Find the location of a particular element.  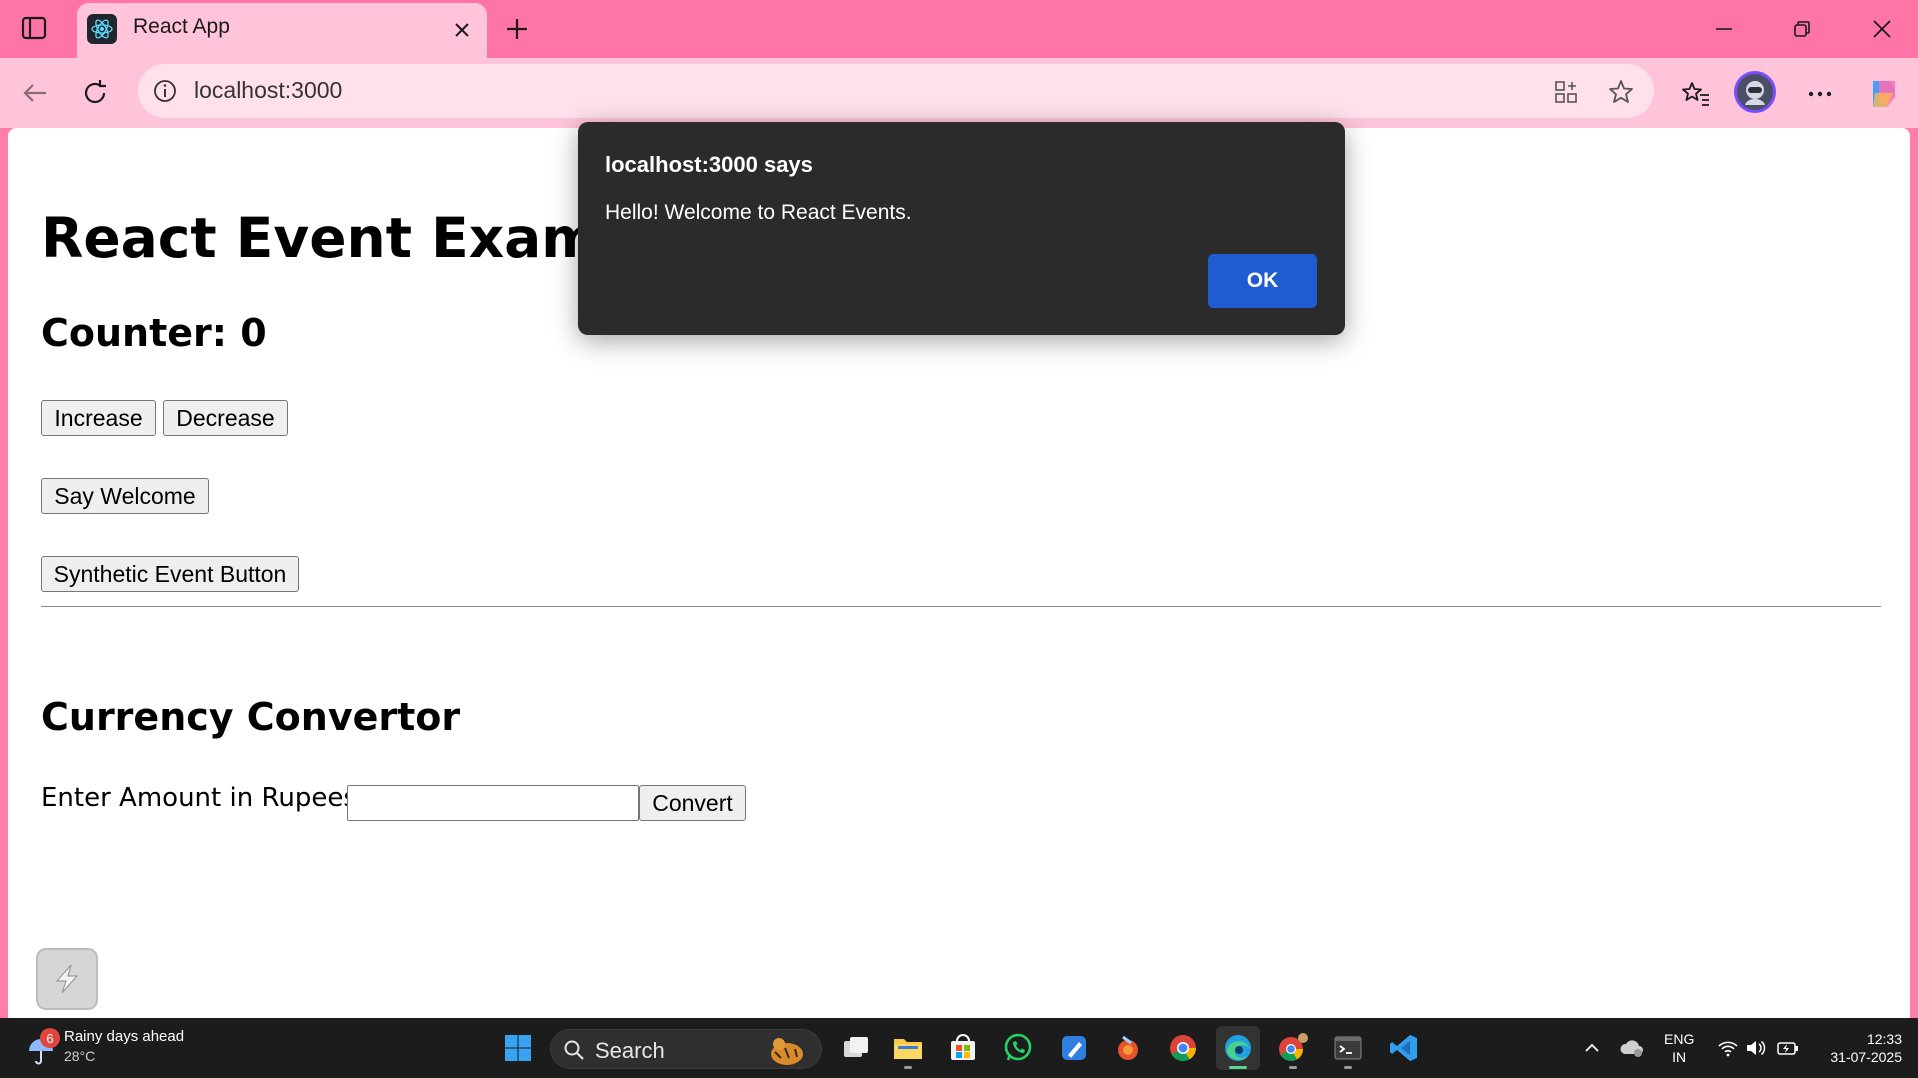

browser-toolbar: localhost:3000 is located at coordinates (959, 93).